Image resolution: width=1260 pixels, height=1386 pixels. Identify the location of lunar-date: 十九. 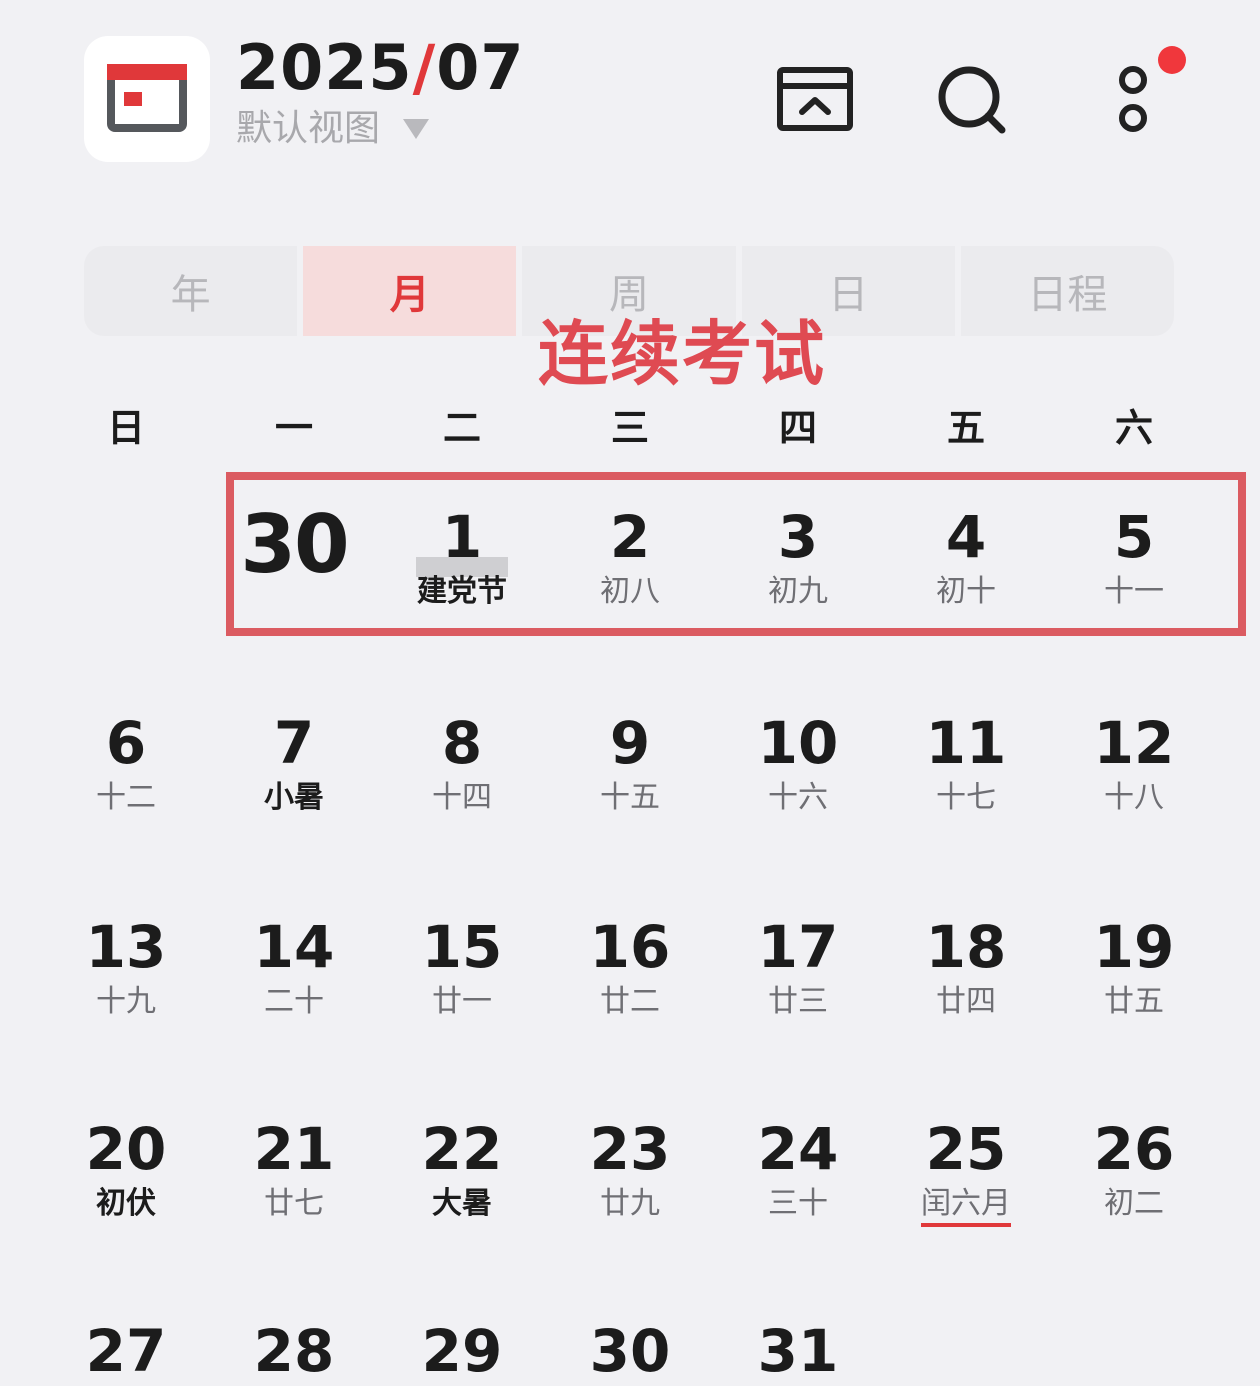
(126, 1002).